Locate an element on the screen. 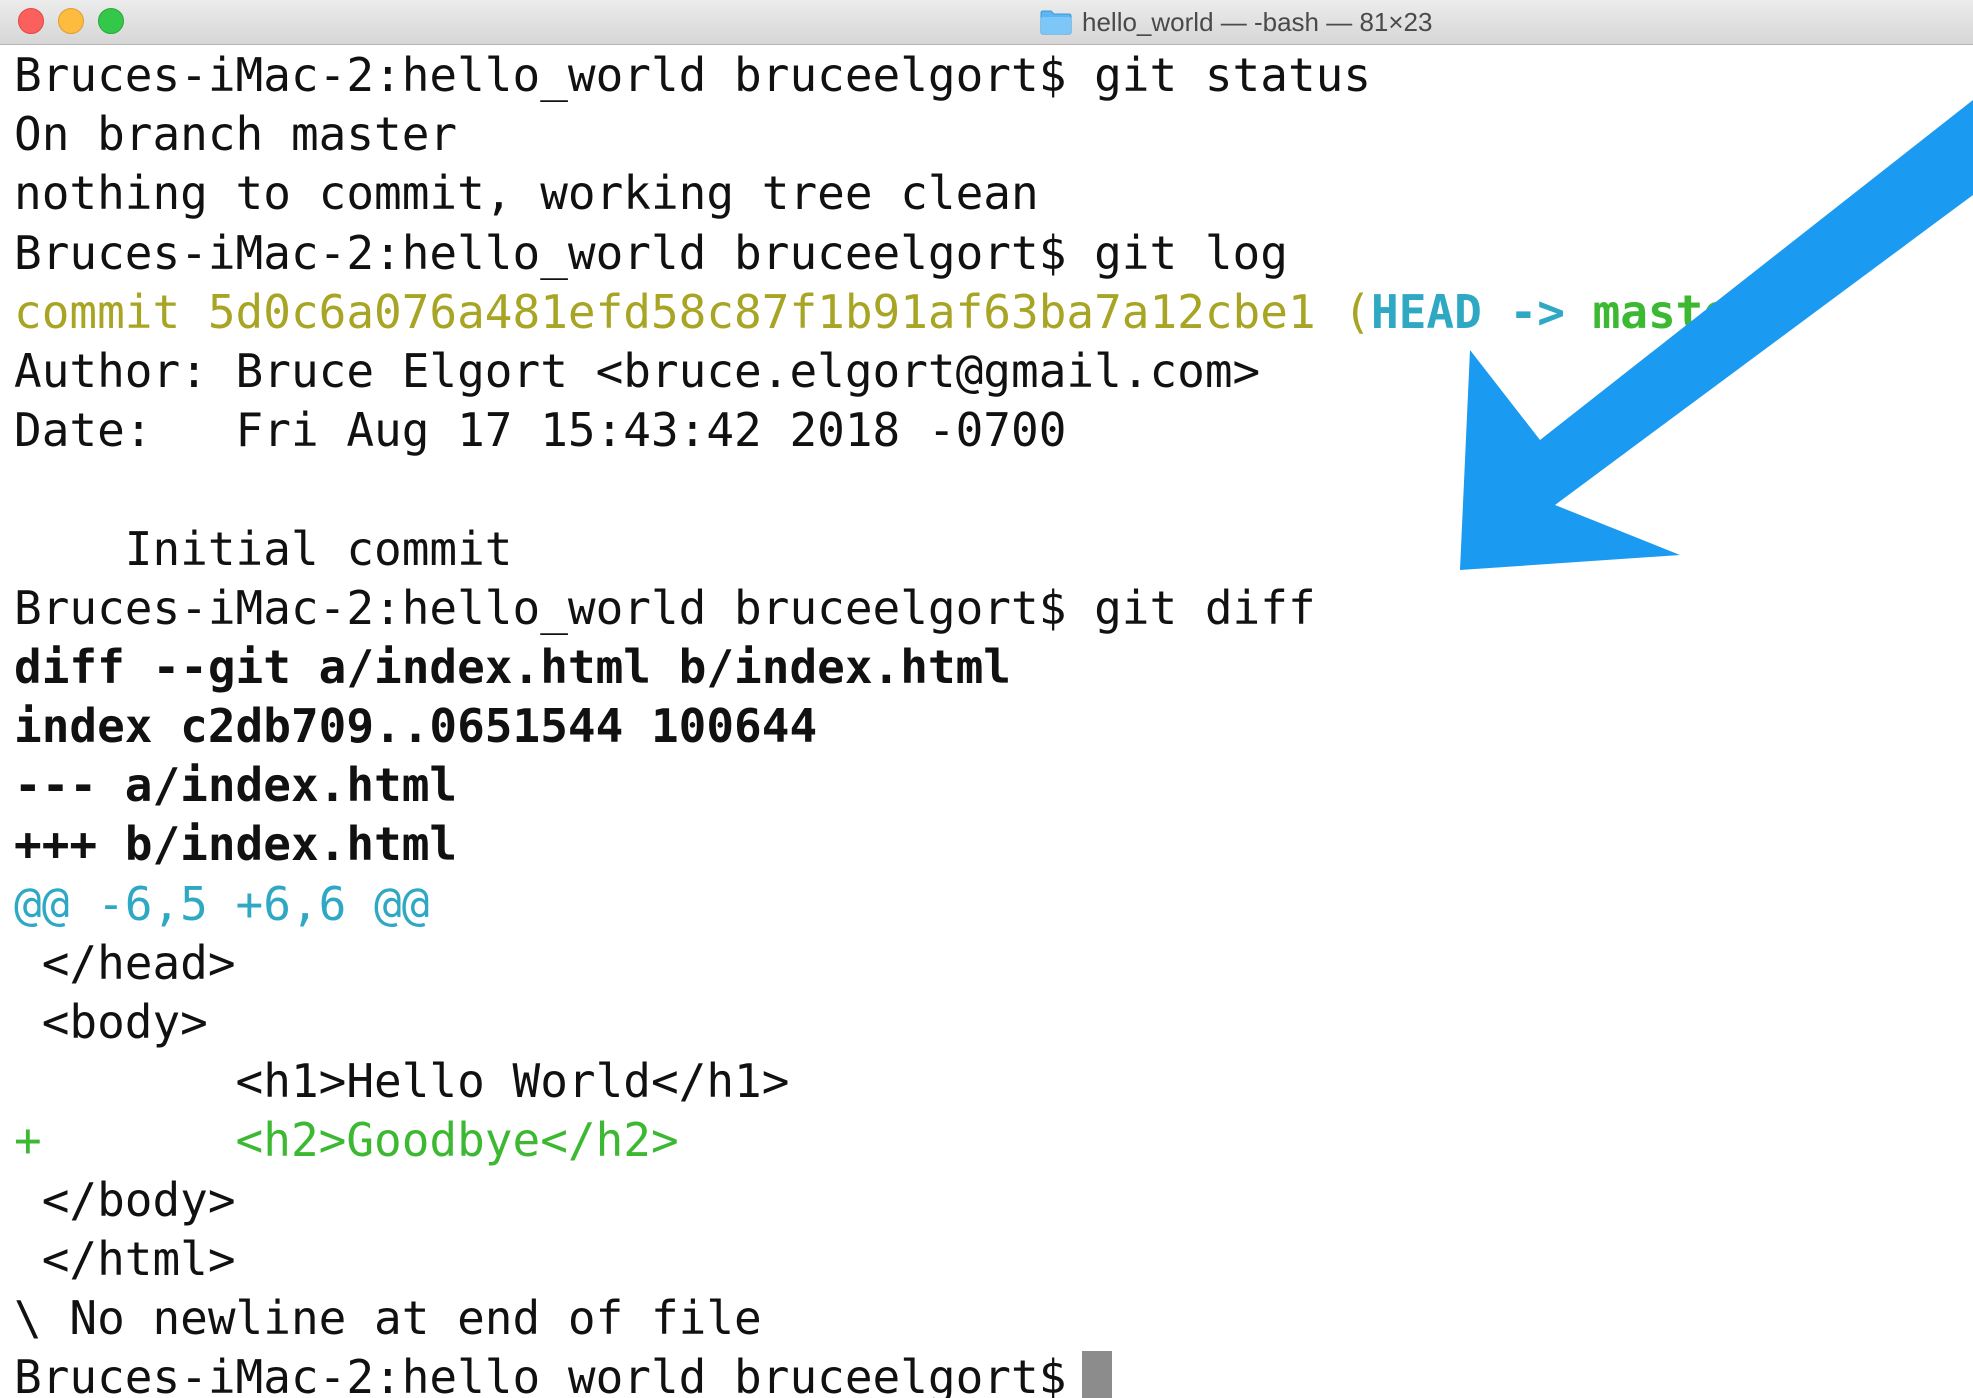  window-title-text: hello_world — -bash — 81×23 is located at coordinates (1257, 21).